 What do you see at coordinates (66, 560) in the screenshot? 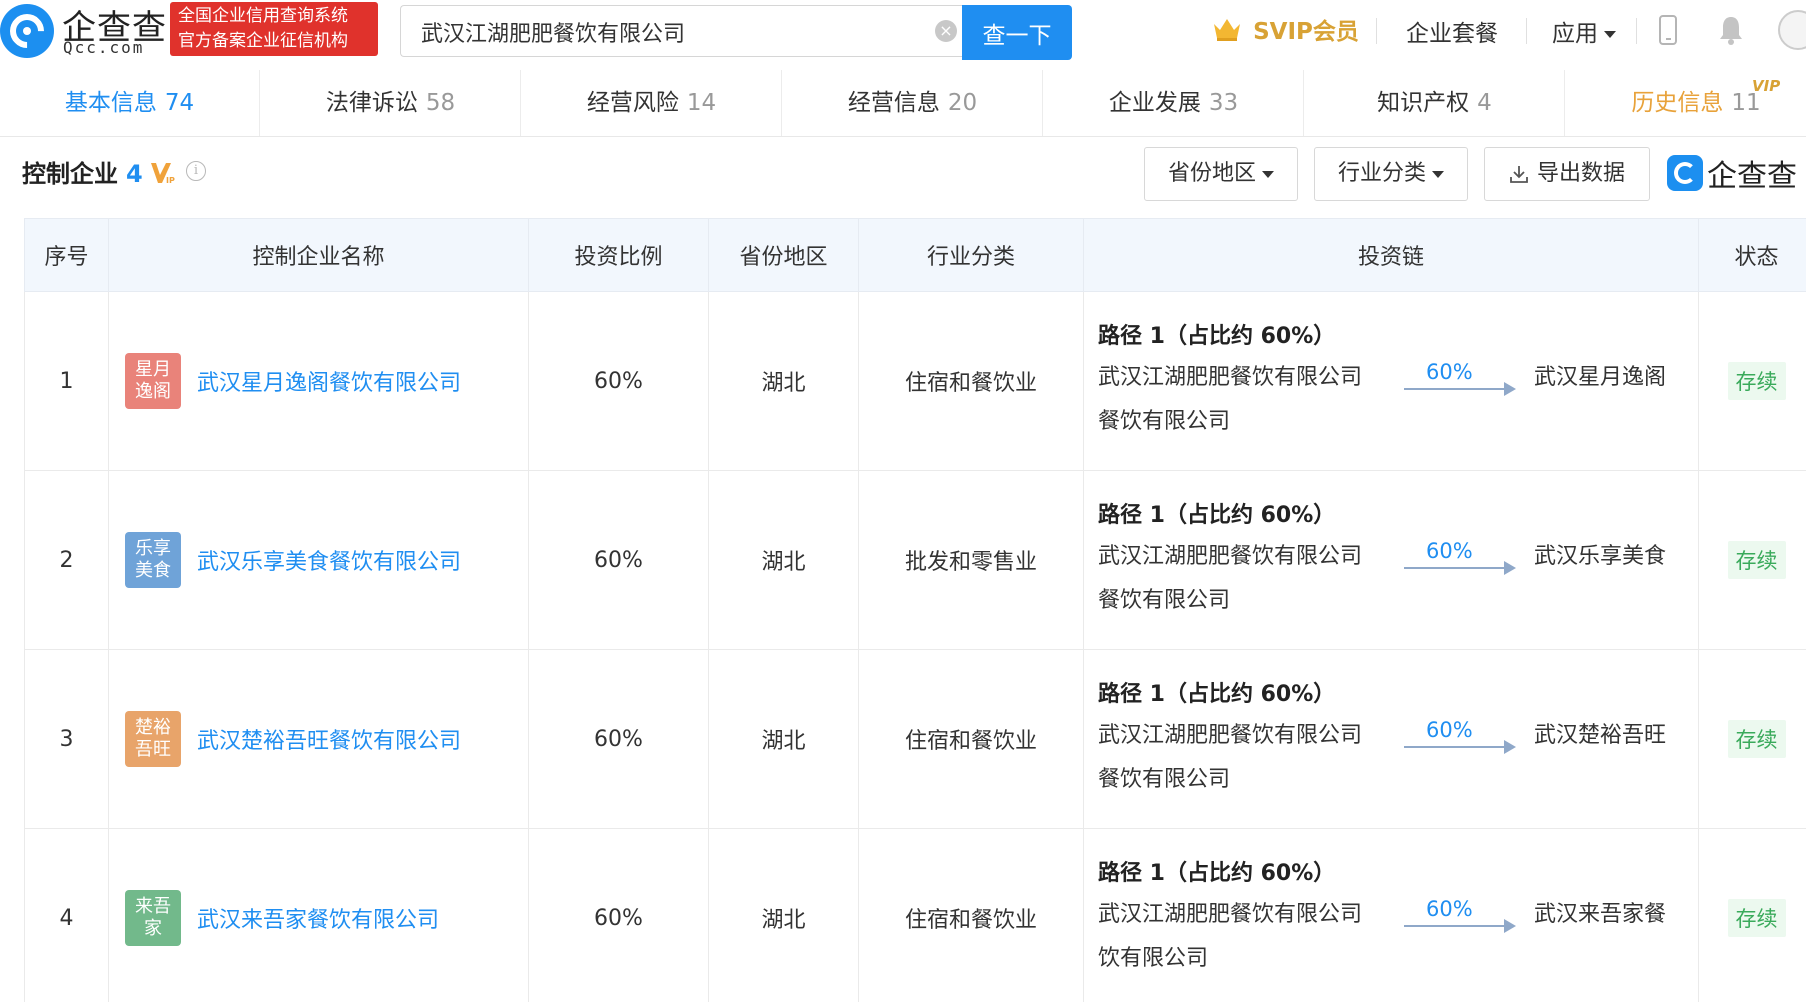
I see `row-index: 2` at bounding box center [66, 560].